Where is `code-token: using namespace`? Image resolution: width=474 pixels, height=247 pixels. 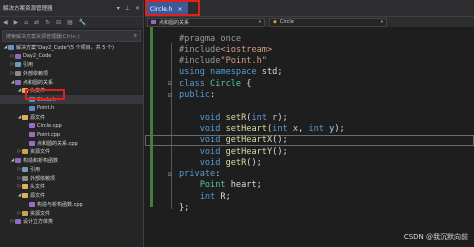 code-token: using namespace is located at coordinates (220, 72).